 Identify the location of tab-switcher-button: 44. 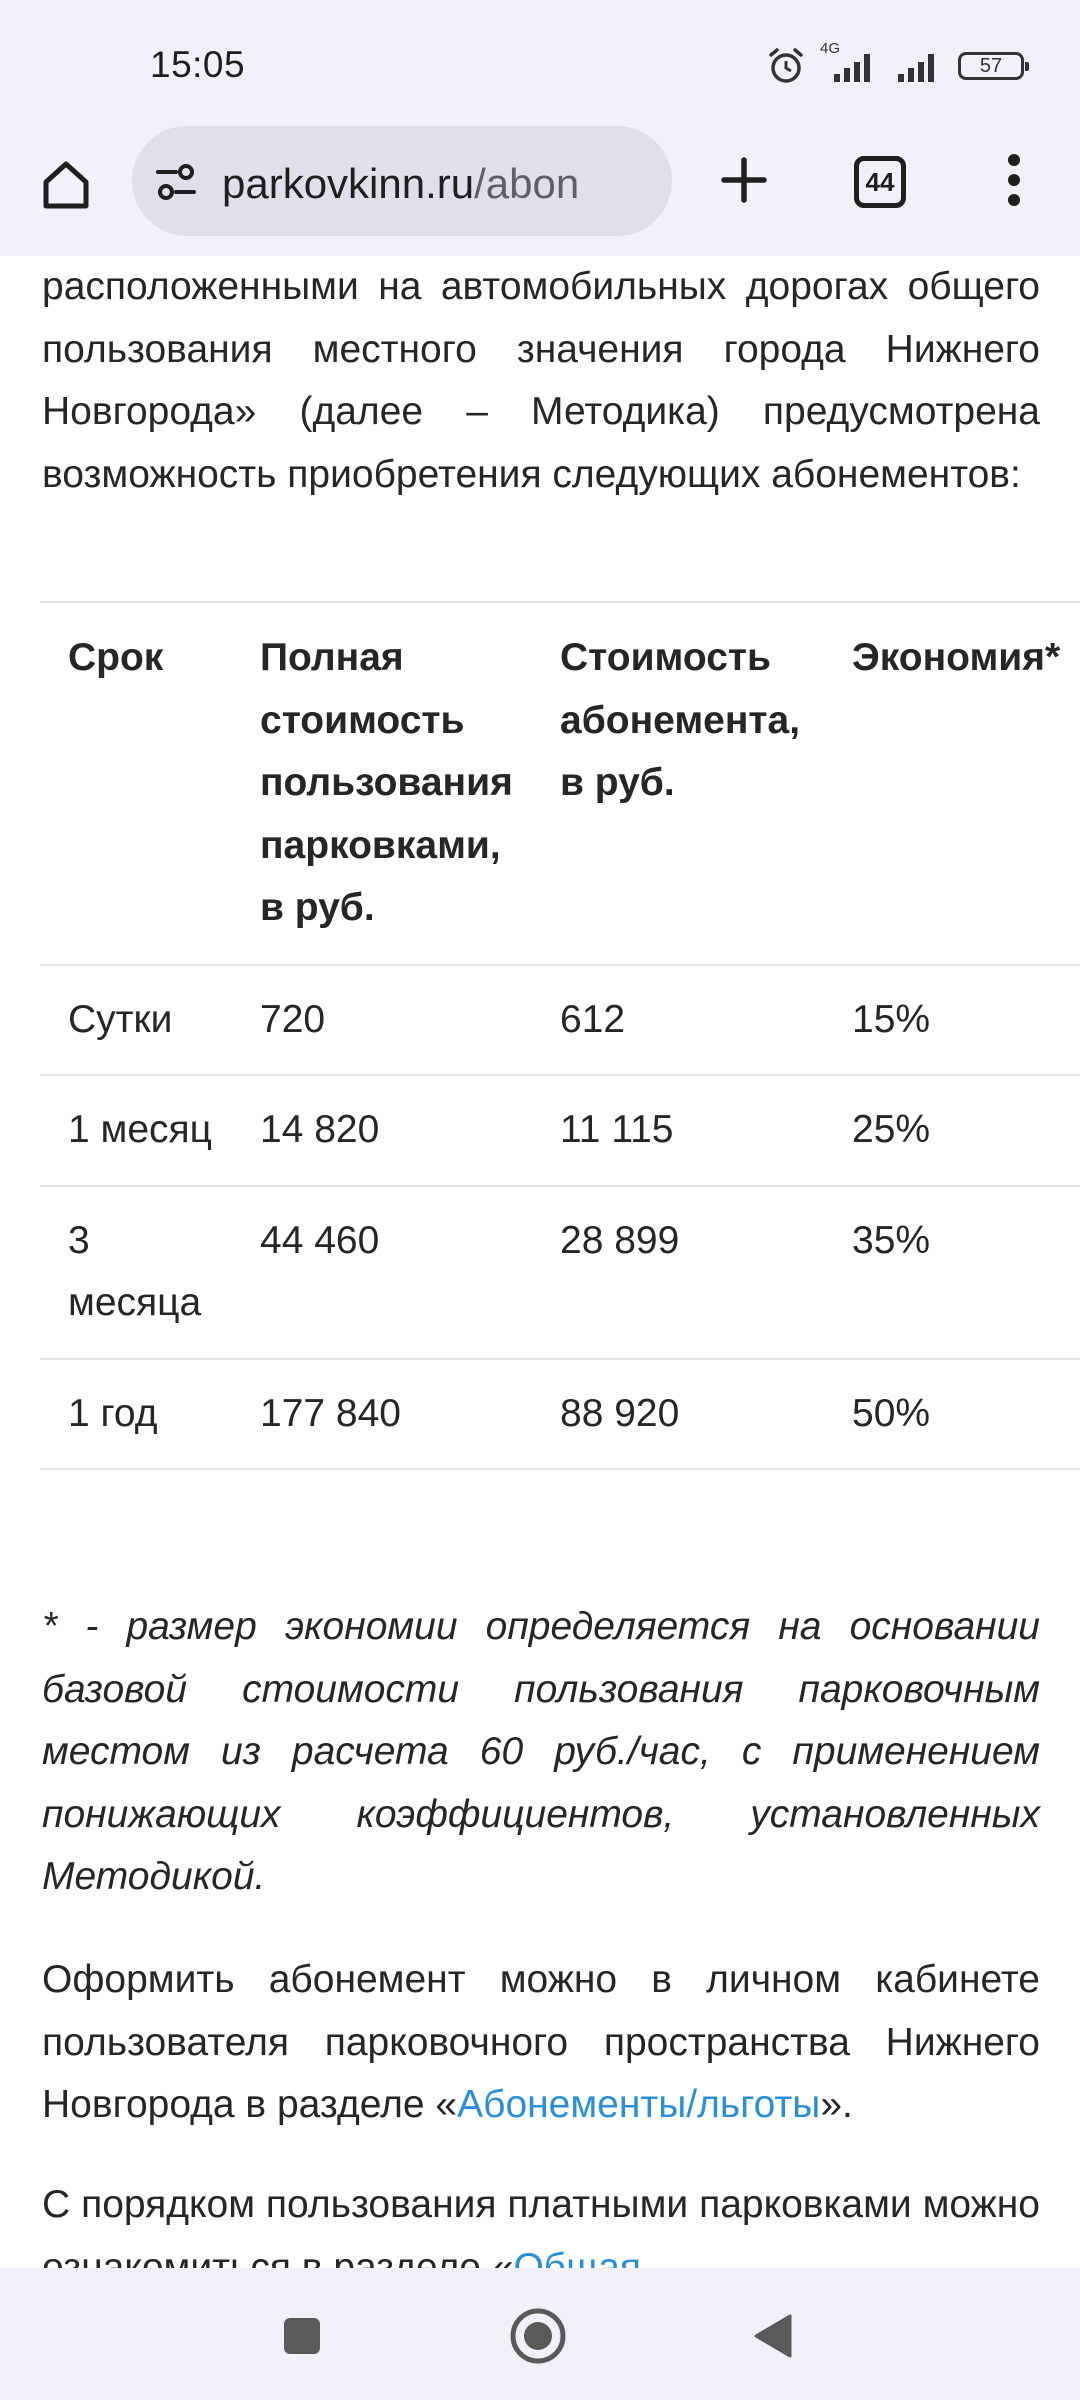
(880, 182).